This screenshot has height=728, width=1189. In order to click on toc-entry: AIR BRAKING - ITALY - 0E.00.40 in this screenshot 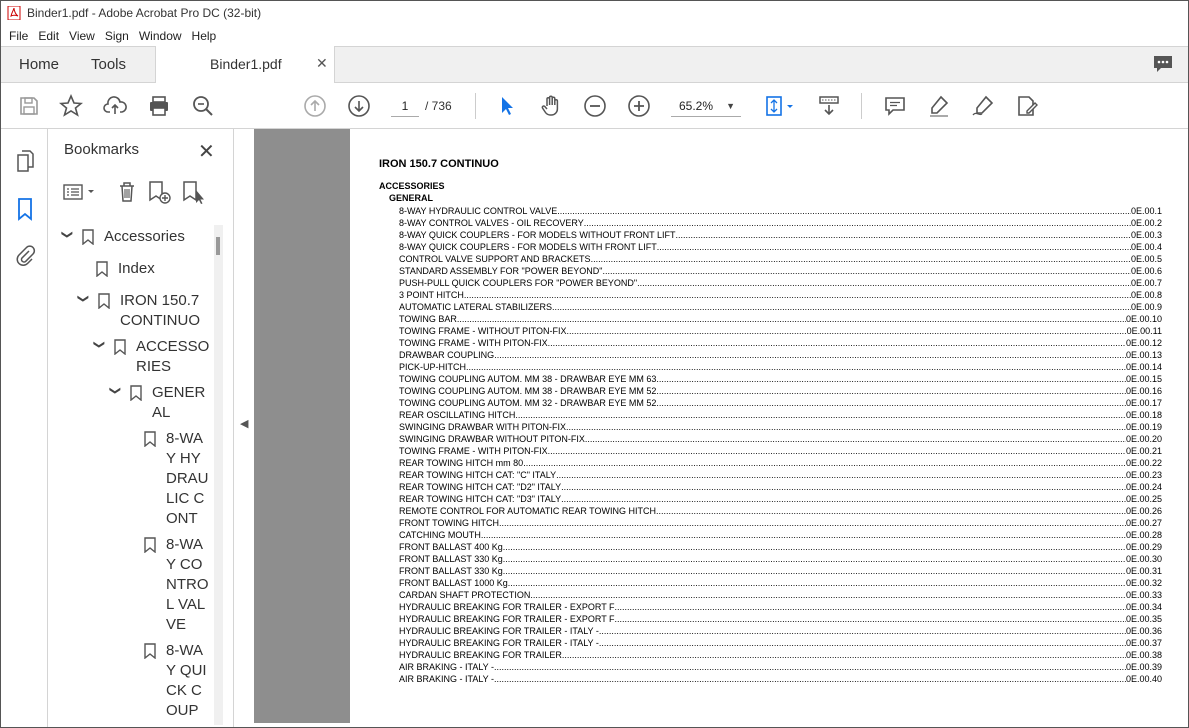, I will do `click(780, 679)`.